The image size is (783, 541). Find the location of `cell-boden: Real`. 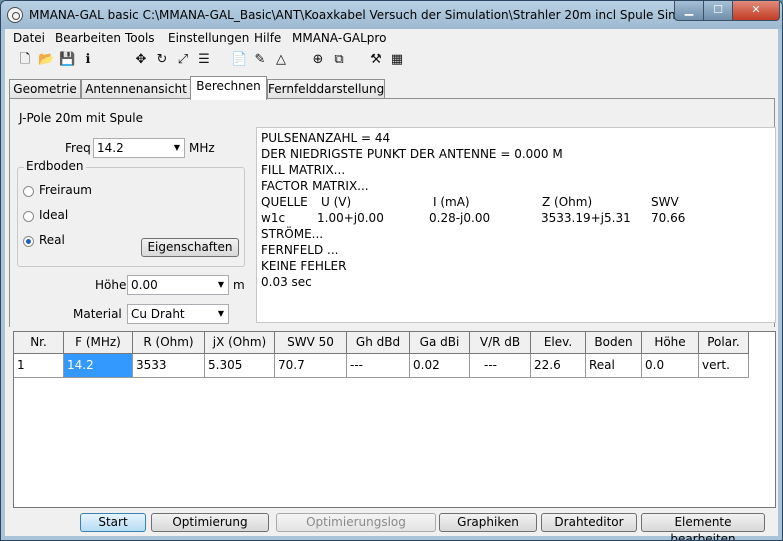

cell-boden: Real is located at coordinates (614, 366).